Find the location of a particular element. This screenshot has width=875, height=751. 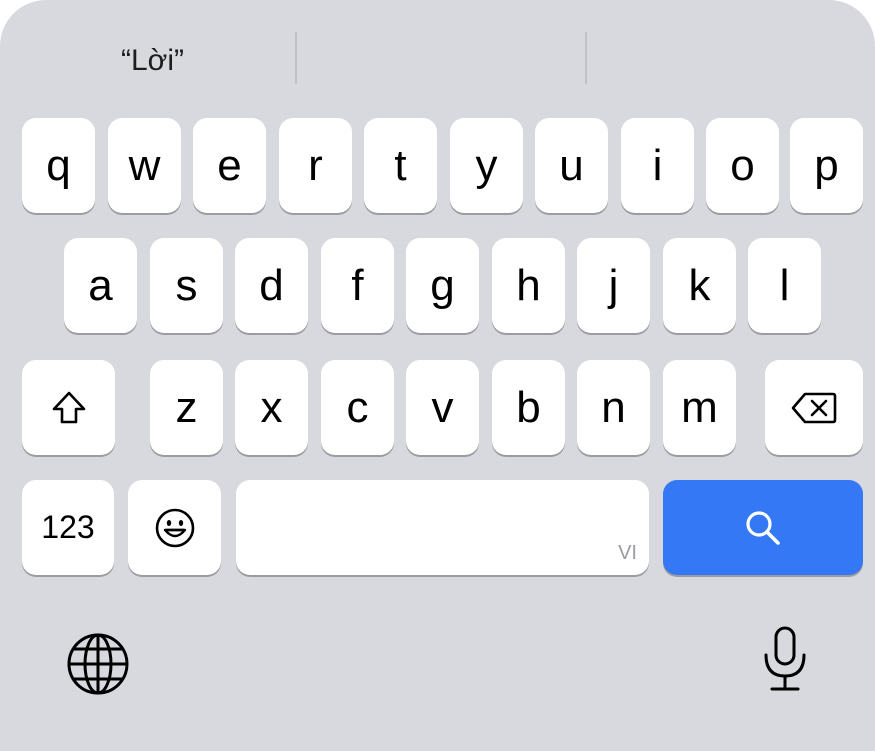

delete-backspace-icon is located at coordinates (814, 408).